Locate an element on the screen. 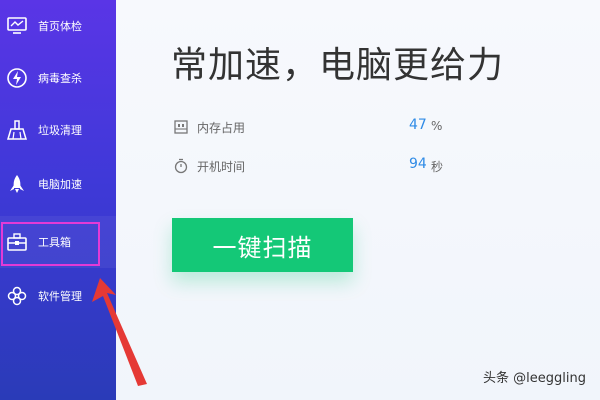 The width and height of the screenshot is (600, 400). sidebar-item-label: 病毒查杀 is located at coordinates (60, 78).